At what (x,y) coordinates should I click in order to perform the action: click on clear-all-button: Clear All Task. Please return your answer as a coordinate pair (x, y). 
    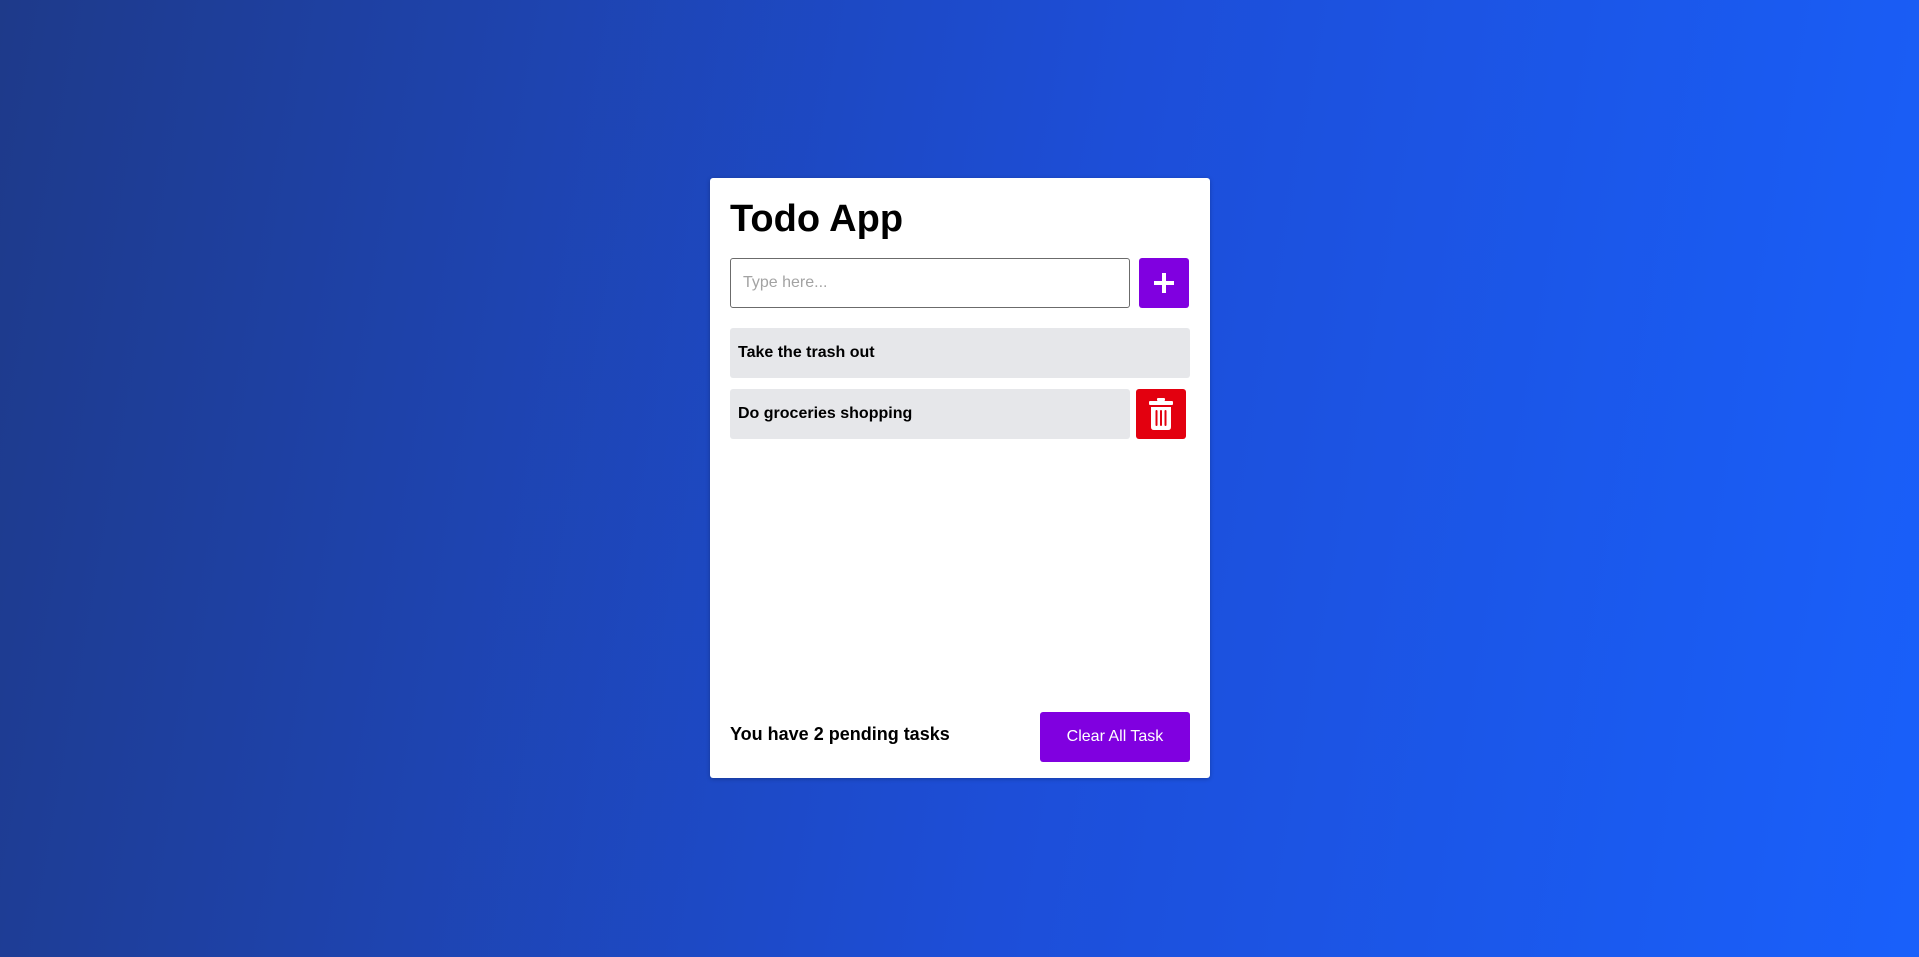
    Looking at the image, I should click on (1115, 737).